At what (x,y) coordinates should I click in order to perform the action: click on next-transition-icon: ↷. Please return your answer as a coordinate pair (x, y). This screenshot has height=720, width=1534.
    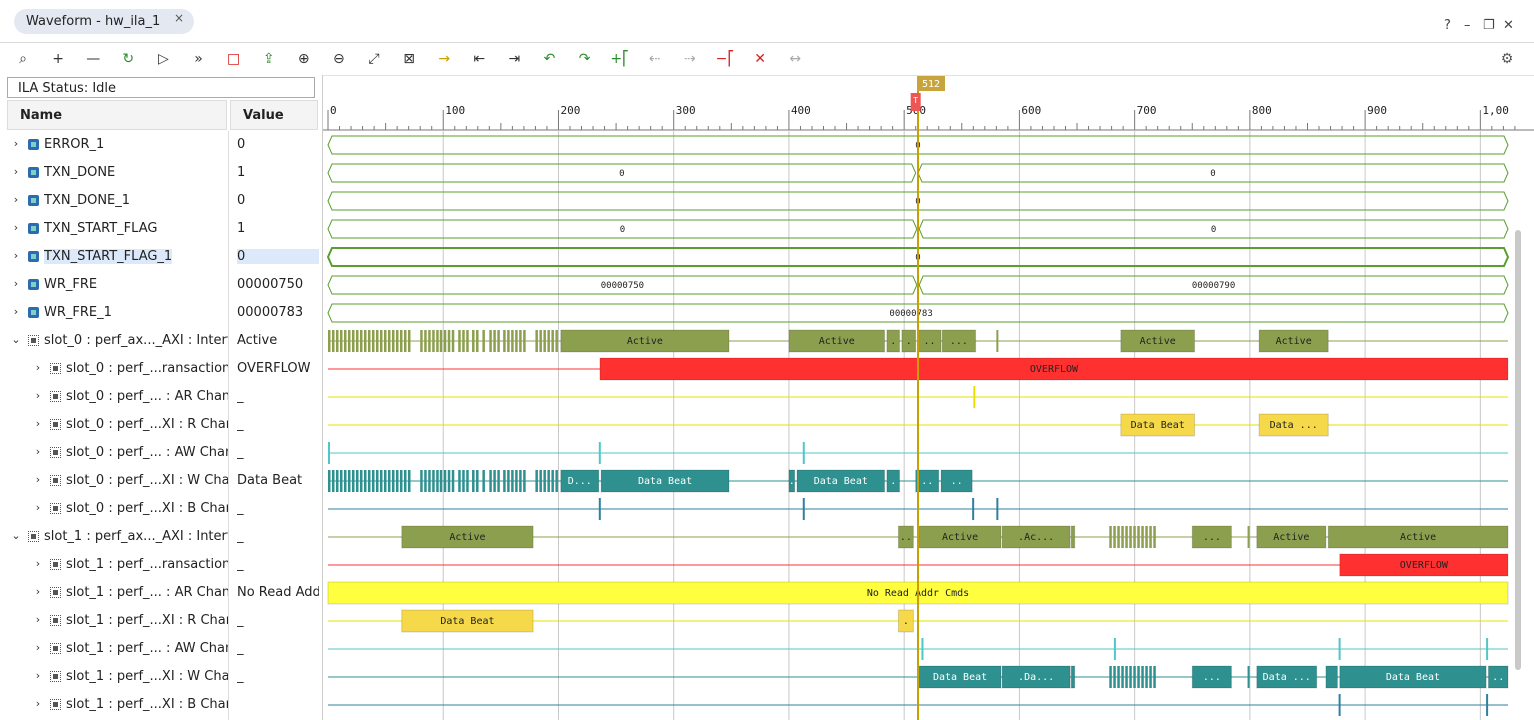
    Looking at the image, I should click on (585, 59).